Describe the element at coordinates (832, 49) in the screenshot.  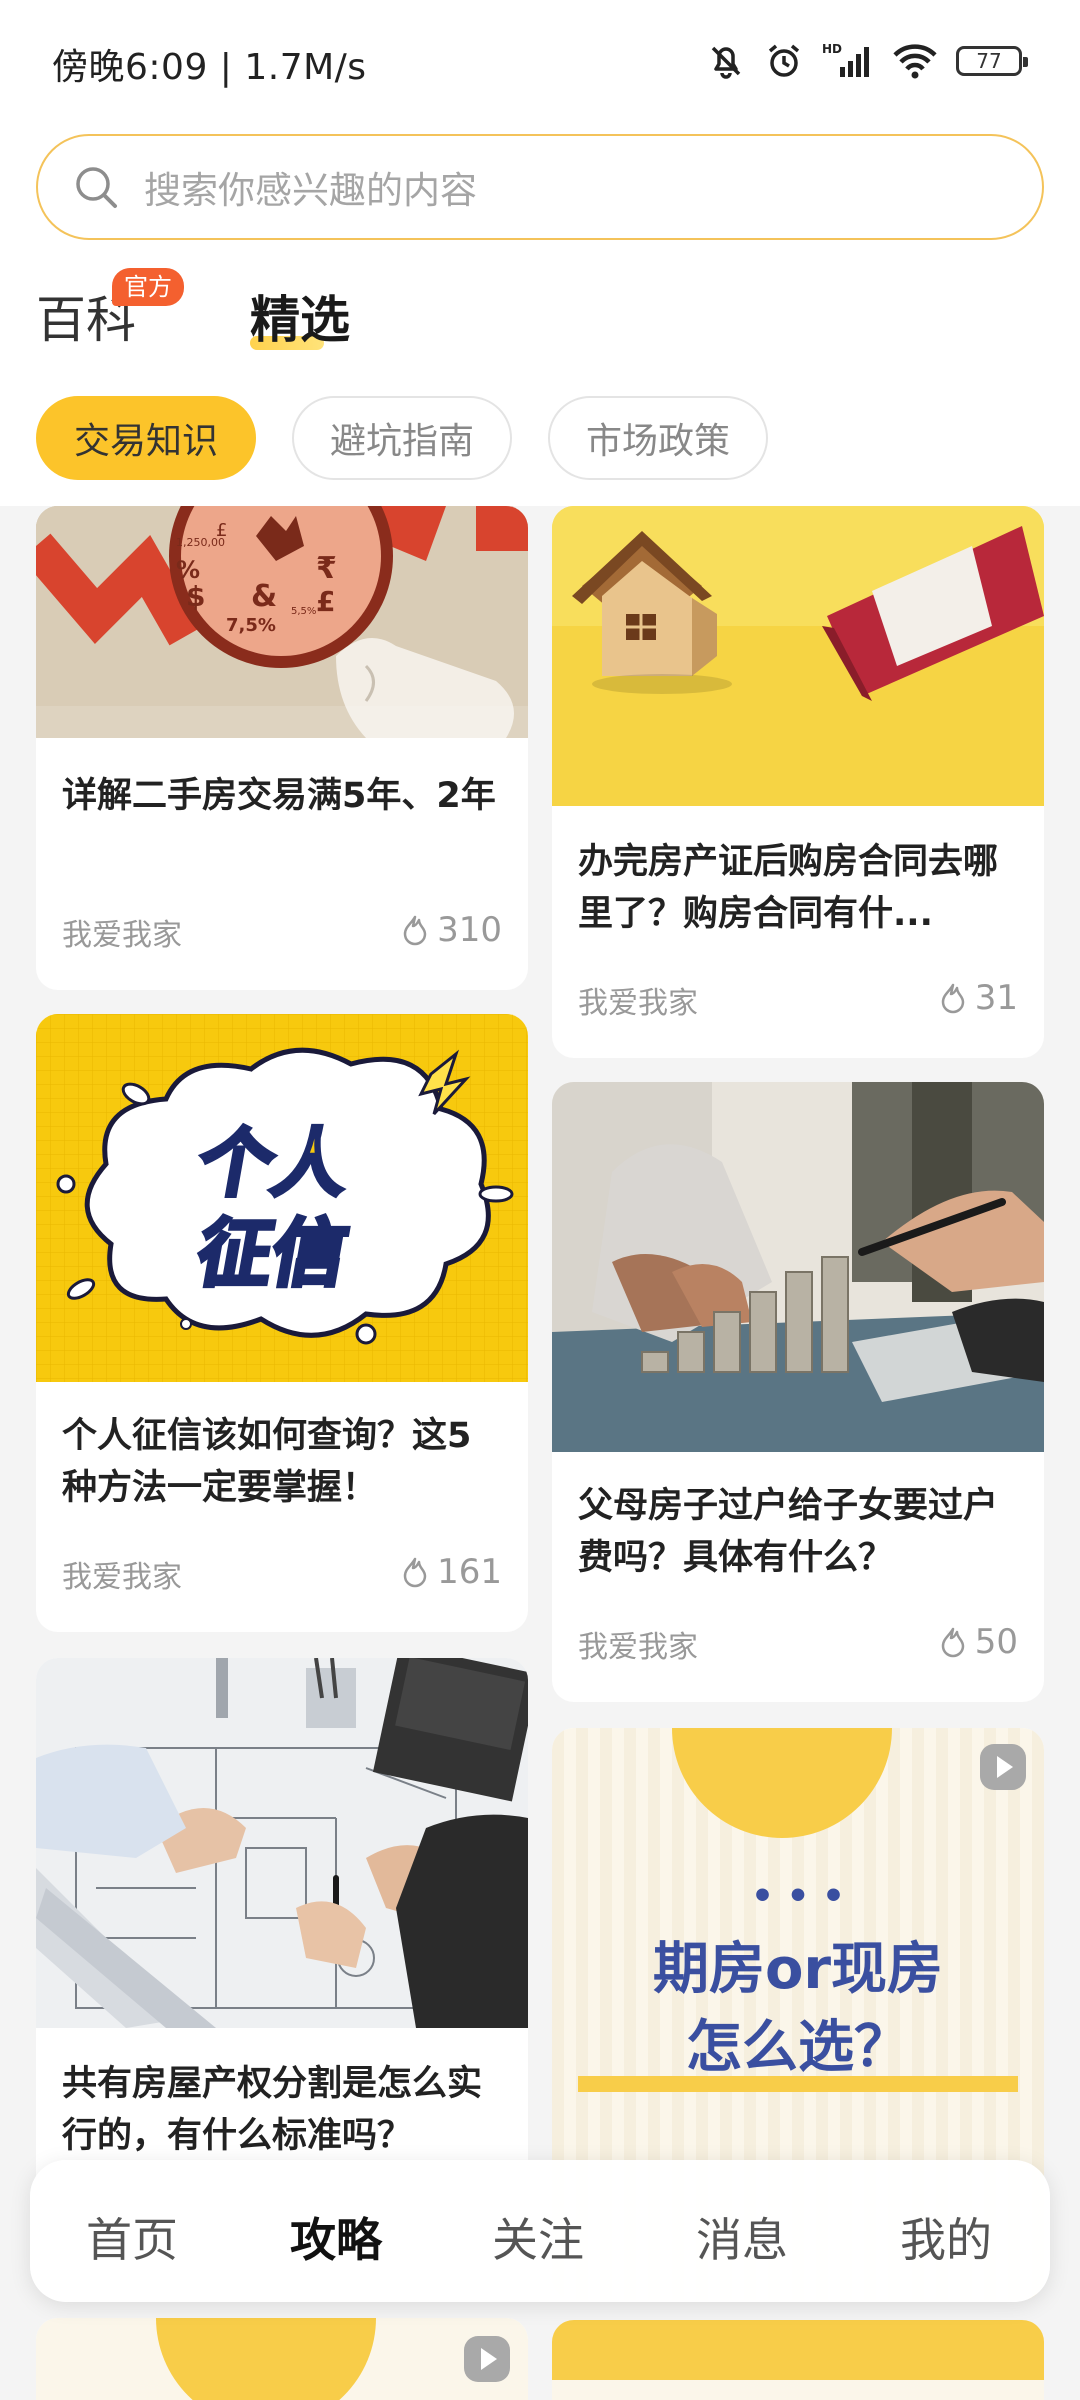
I see `svg-text: HD` at that location.